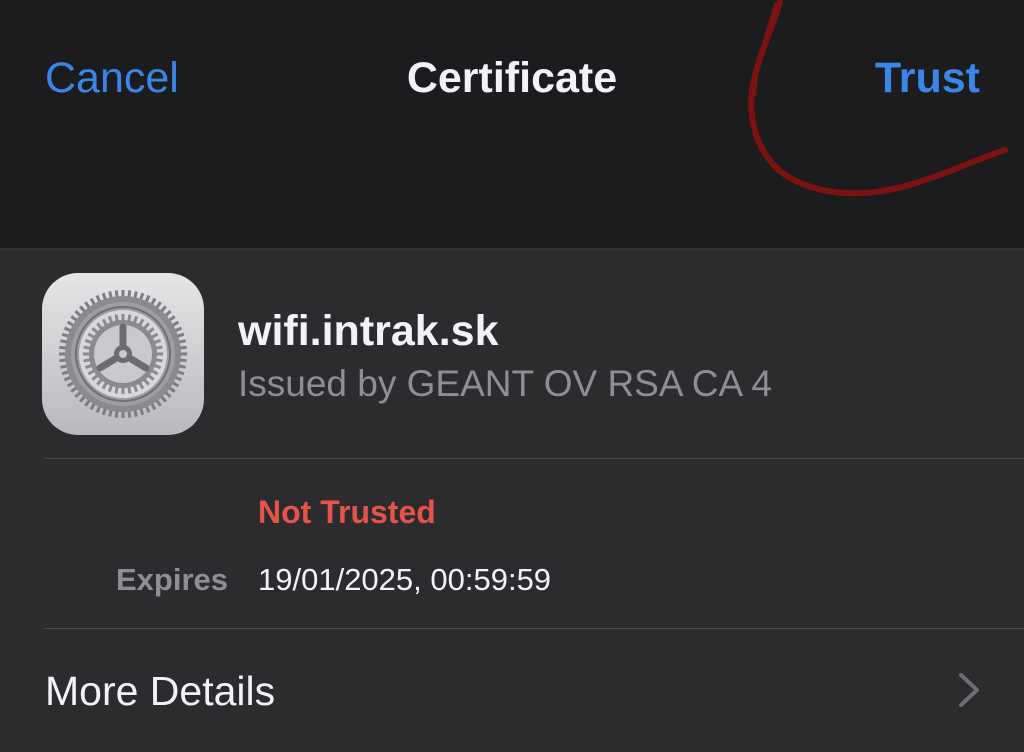 The width and height of the screenshot is (1024, 752). I want to click on trust-button: Trust, so click(927, 78).